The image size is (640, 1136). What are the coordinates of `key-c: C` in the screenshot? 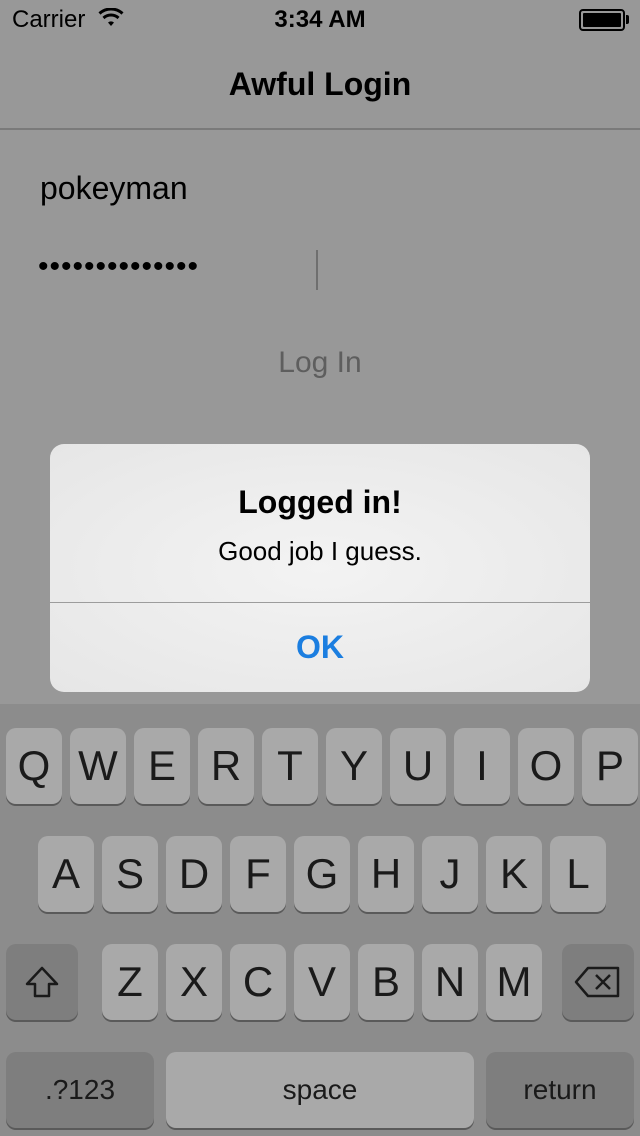 It's located at (258, 982).